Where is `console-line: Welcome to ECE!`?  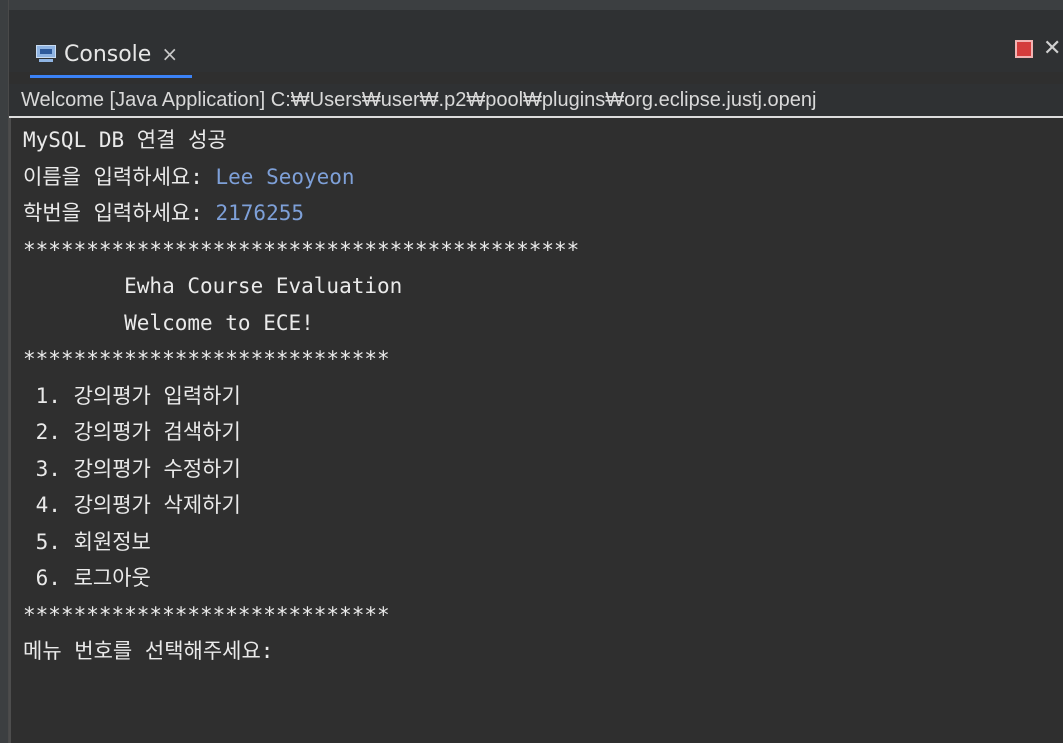
console-line: Welcome to ECE! is located at coordinates (301, 323).